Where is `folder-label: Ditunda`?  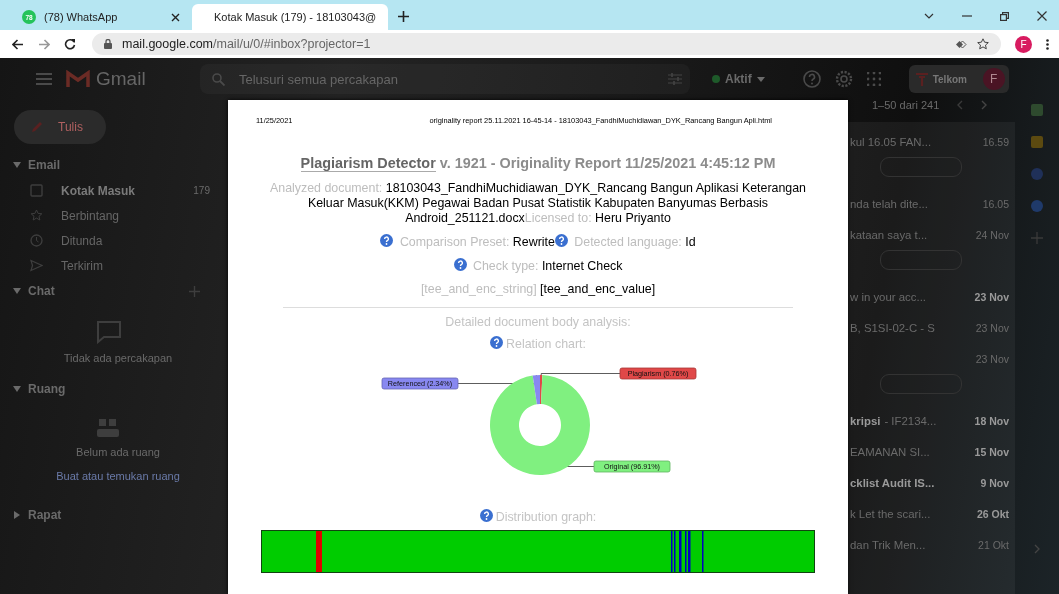 folder-label: Ditunda is located at coordinates (82, 240).